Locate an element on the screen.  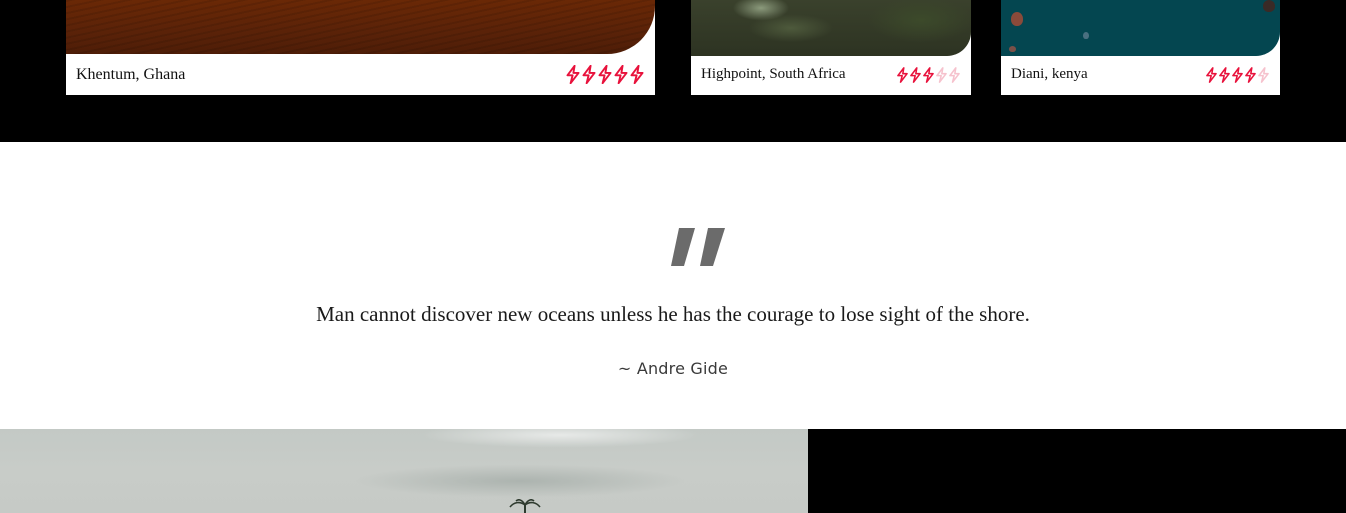
destination-card: Khentum, Ghana is located at coordinates (360, 47).